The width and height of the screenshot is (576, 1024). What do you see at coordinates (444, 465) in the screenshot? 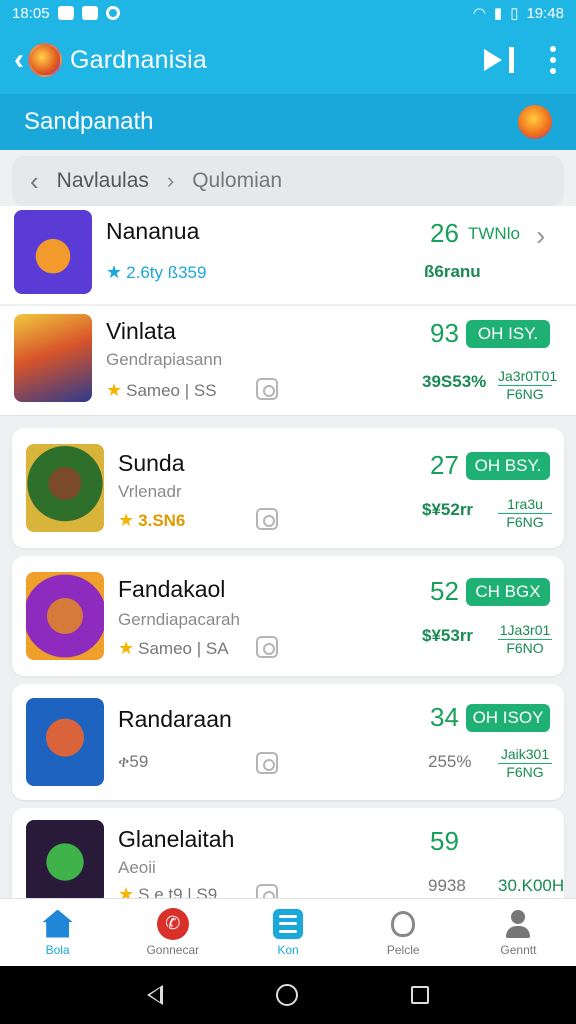
I see `game-score: 27` at bounding box center [444, 465].